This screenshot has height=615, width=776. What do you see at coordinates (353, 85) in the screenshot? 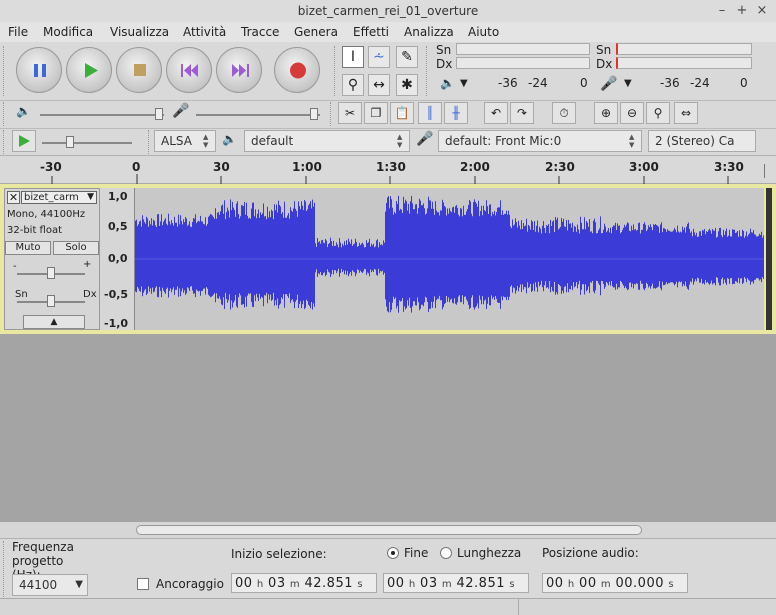
I see `zoom-tool: ⚲` at bounding box center [353, 85].